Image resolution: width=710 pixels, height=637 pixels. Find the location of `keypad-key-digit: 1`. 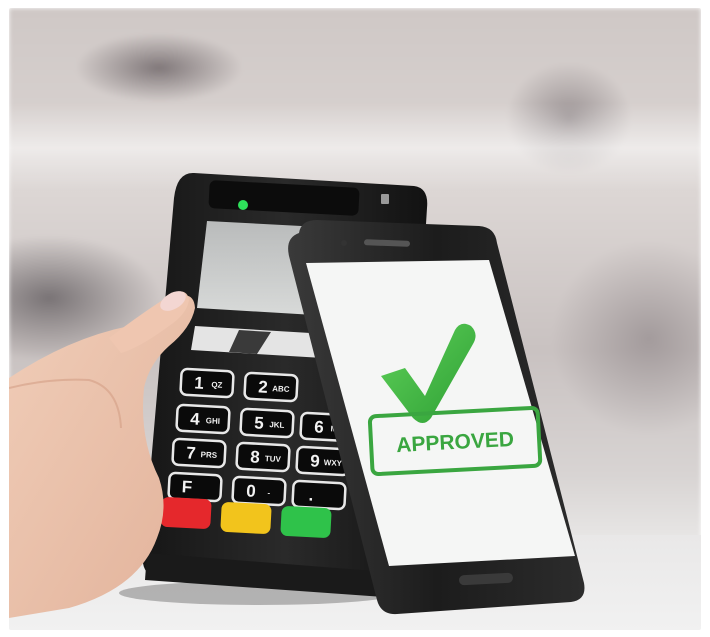

keypad-key-digit: 1 is located at coordinates (199, 382).